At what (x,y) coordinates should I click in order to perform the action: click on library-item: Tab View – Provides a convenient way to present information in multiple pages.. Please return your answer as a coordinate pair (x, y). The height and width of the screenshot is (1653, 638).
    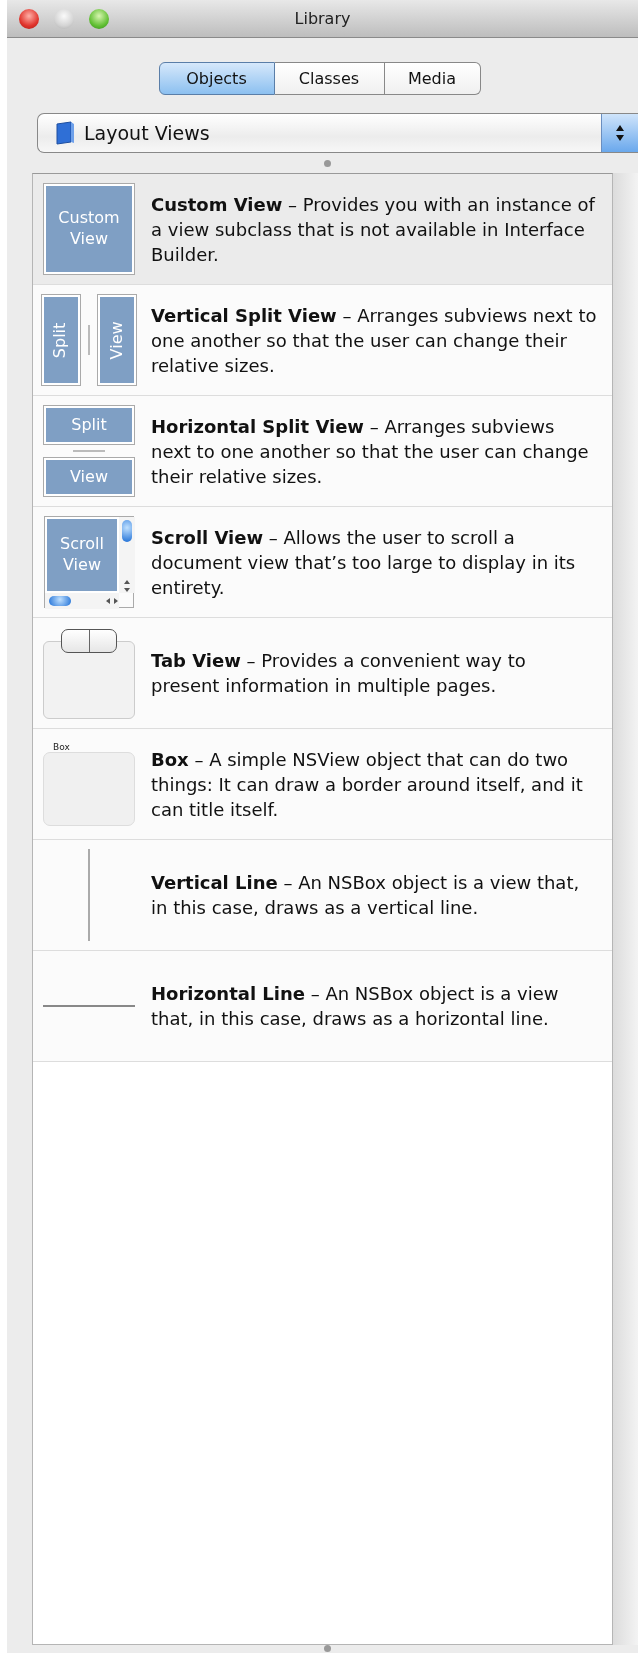
    Looking at the image, I should click on (322, 673).